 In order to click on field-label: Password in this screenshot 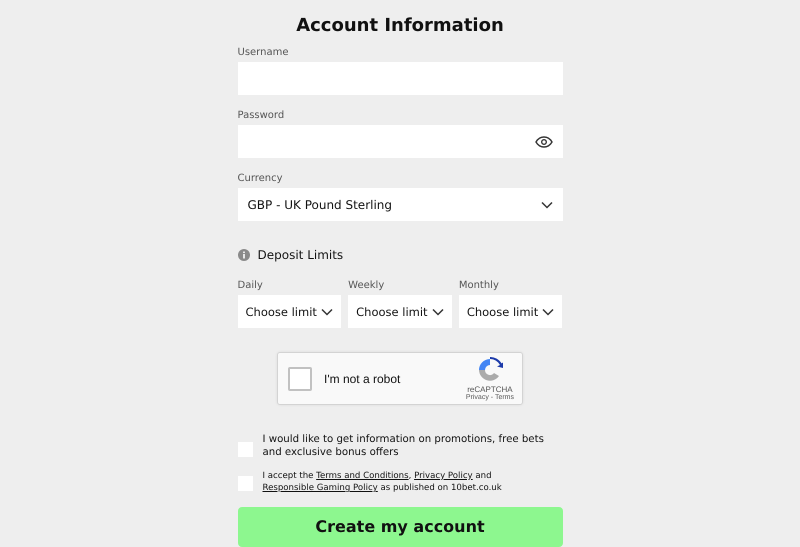, I will do `click(262, 115)`.